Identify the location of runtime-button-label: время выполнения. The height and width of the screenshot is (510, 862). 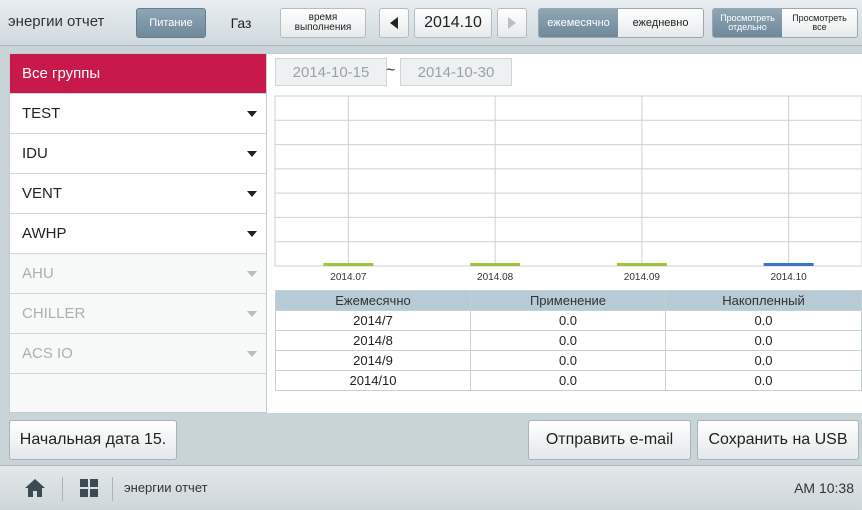
(323, 22).